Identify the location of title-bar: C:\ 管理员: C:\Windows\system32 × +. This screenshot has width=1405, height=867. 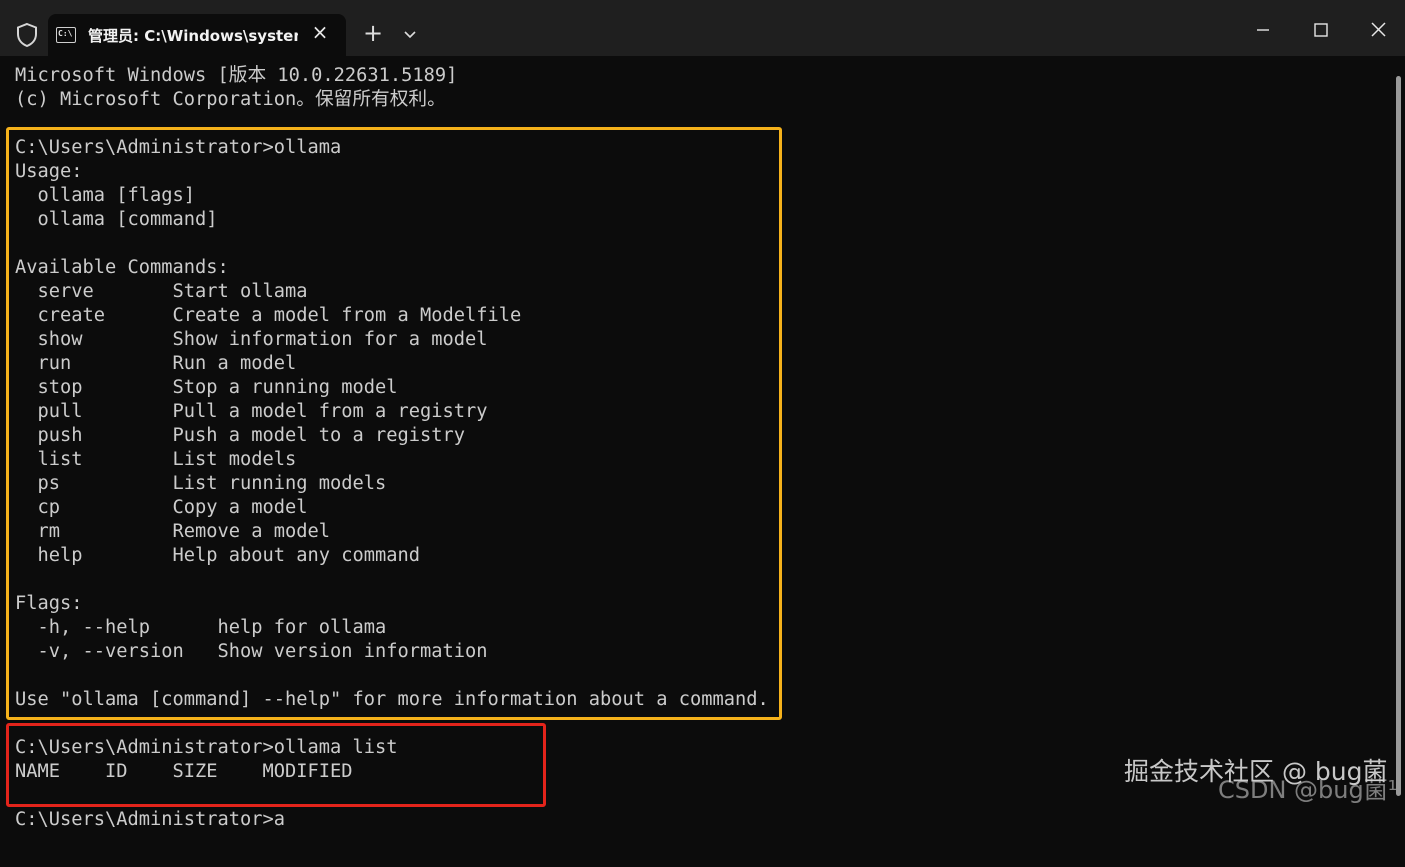
(702, 28).